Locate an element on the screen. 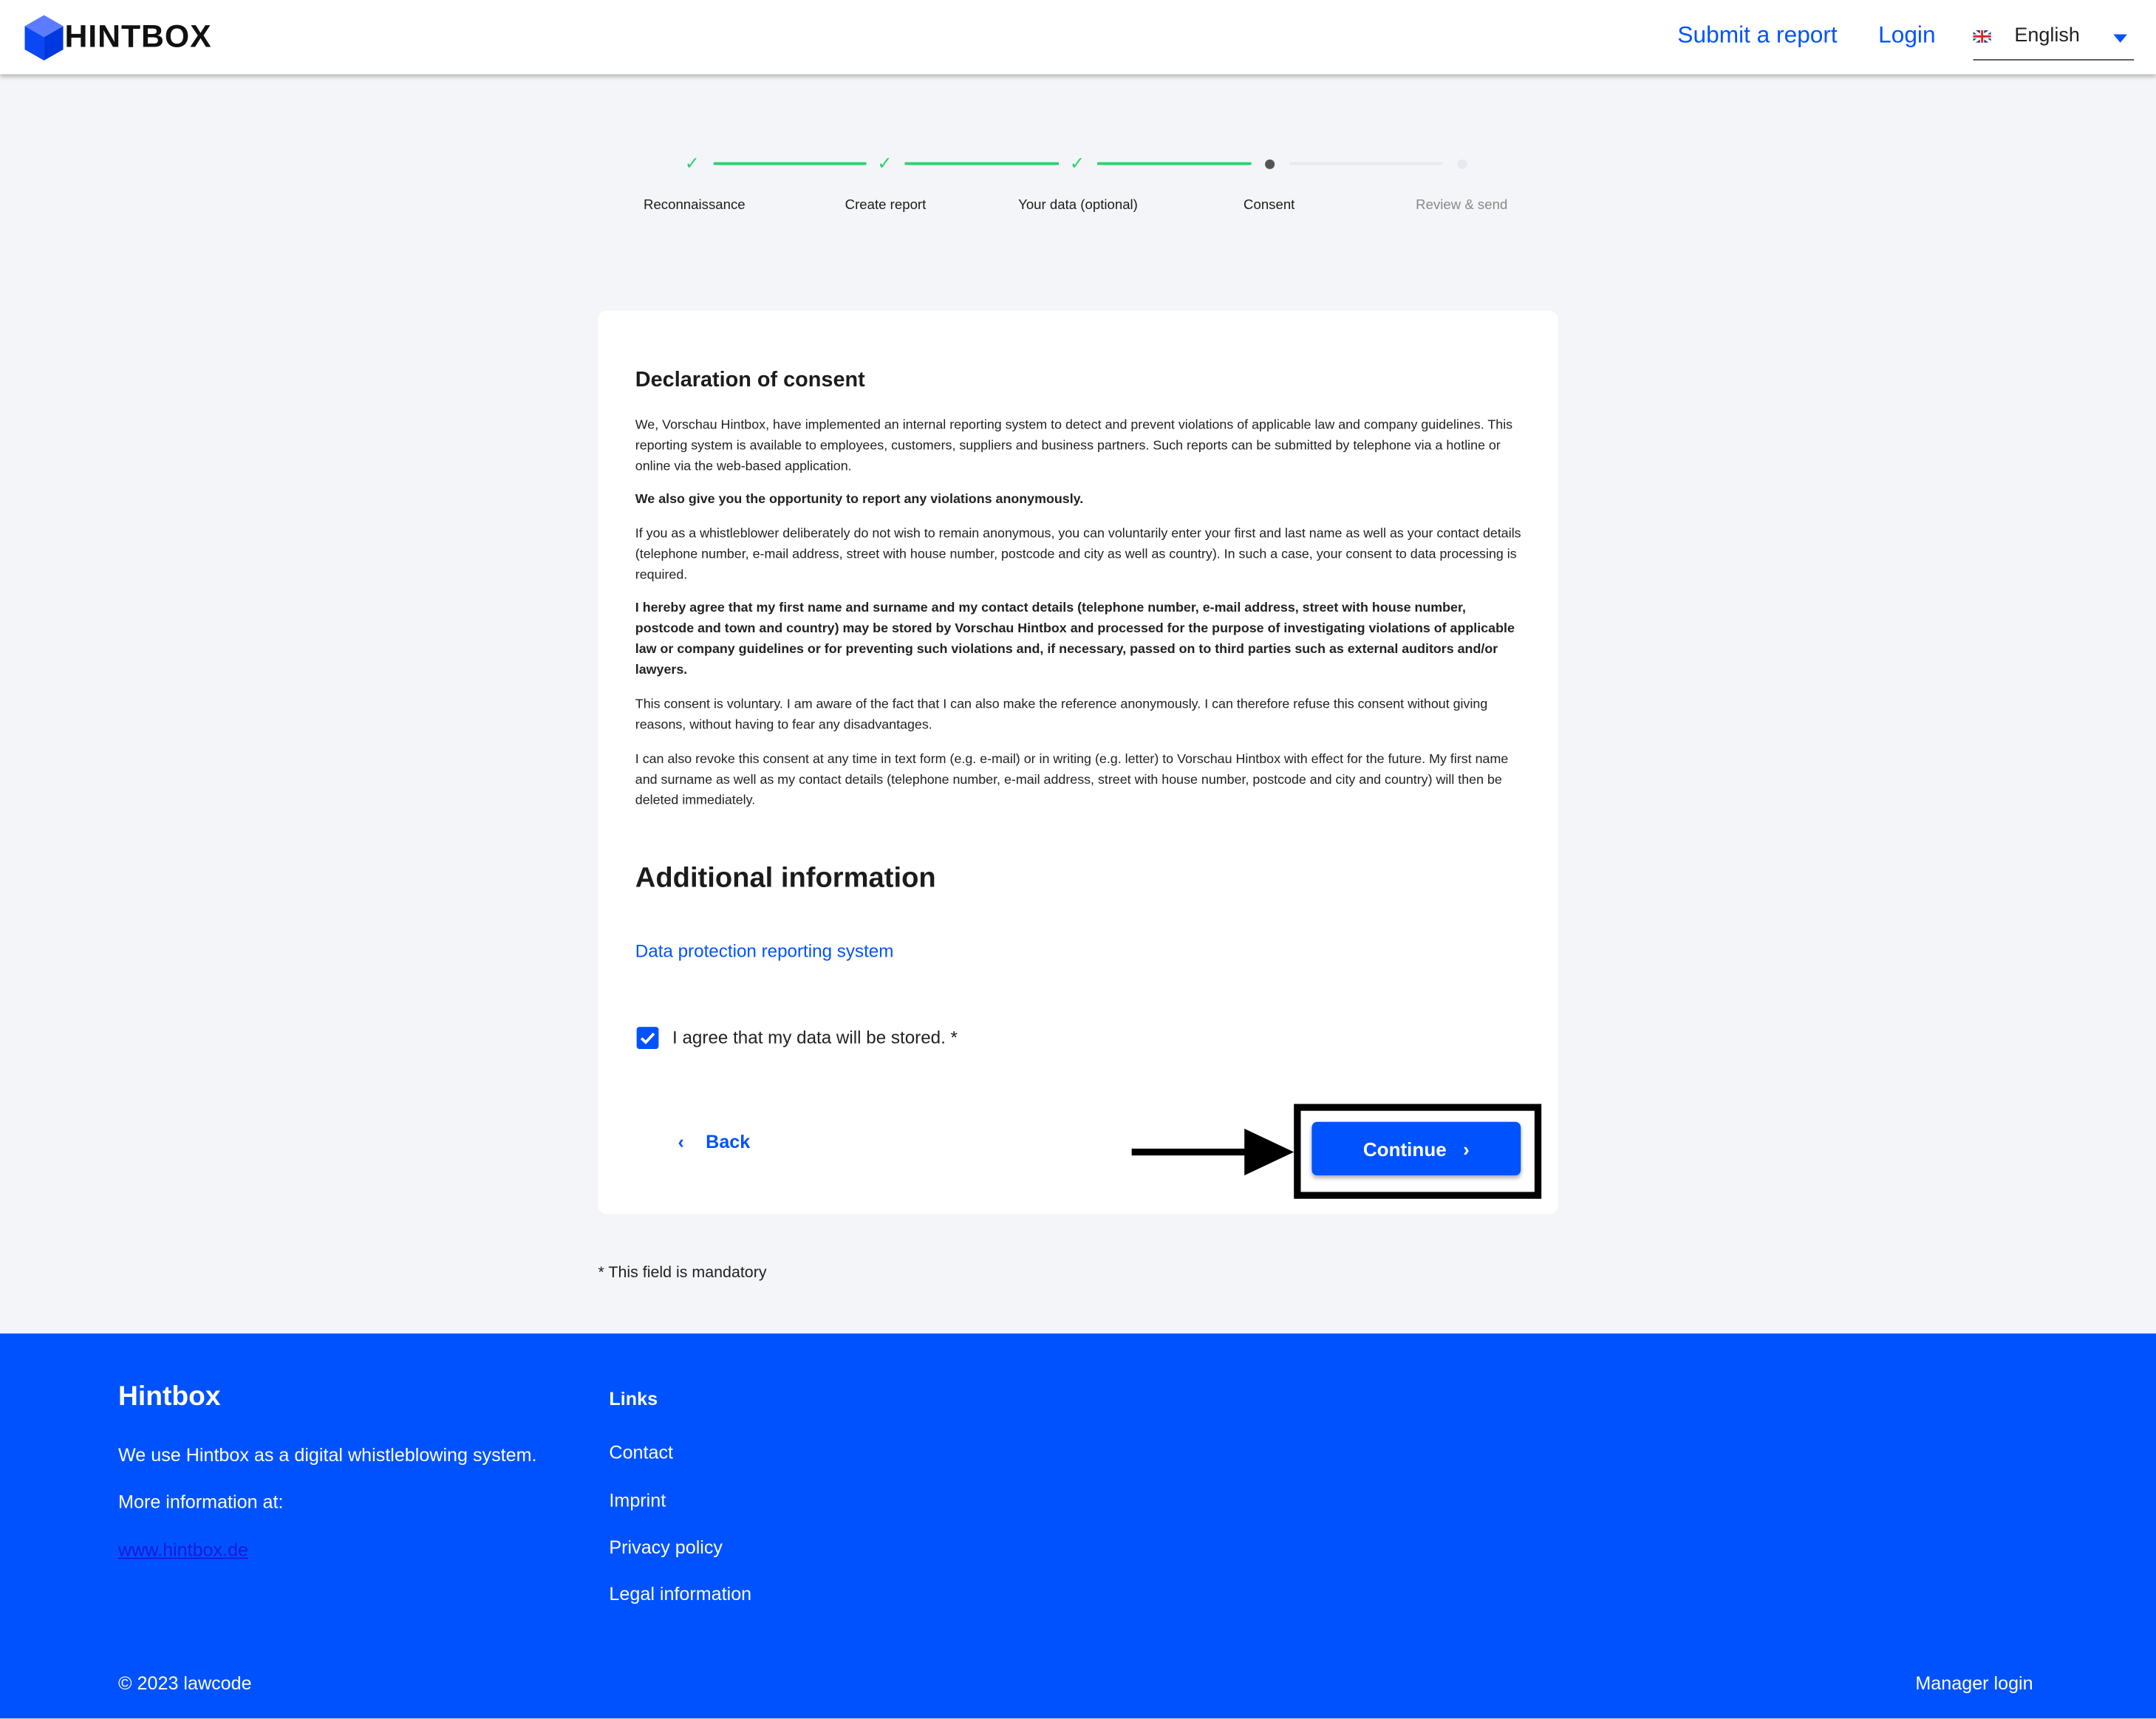 The height and width of the screenshot is (1719, 2156). mandatory-note: * This field is mandatory is located at coordinates (682, 1273).